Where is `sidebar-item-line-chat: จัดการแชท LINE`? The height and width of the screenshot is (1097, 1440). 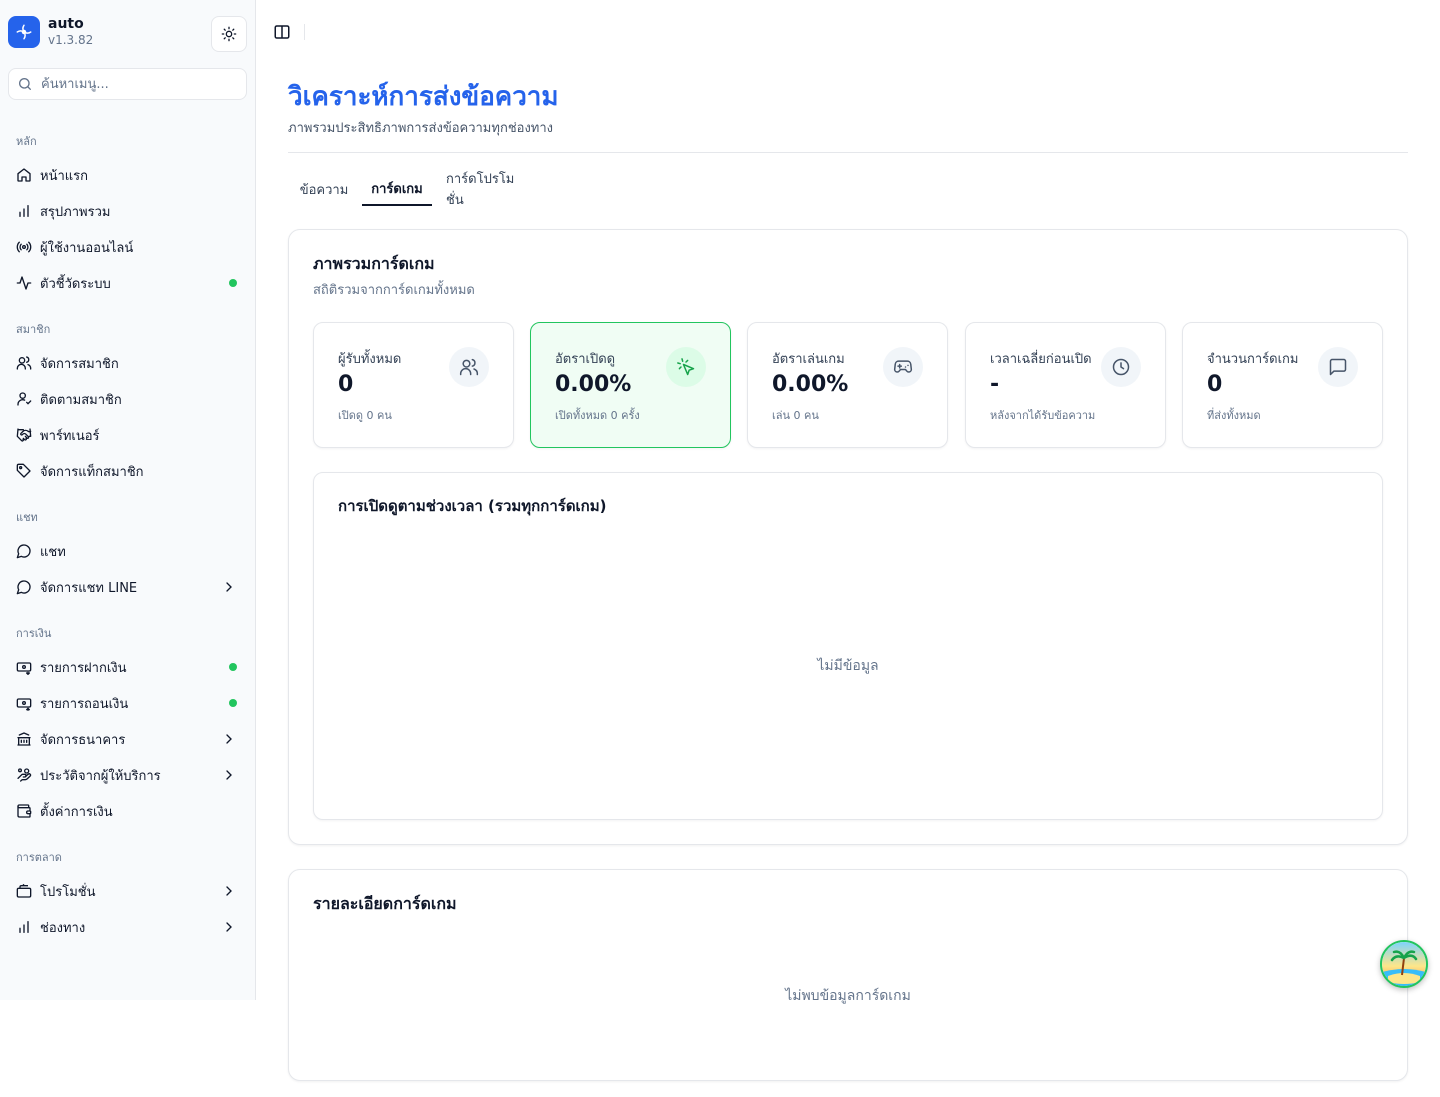 sidebar-item-line-chat: จัดการแชท LINE is located at coordinates (127, 587).